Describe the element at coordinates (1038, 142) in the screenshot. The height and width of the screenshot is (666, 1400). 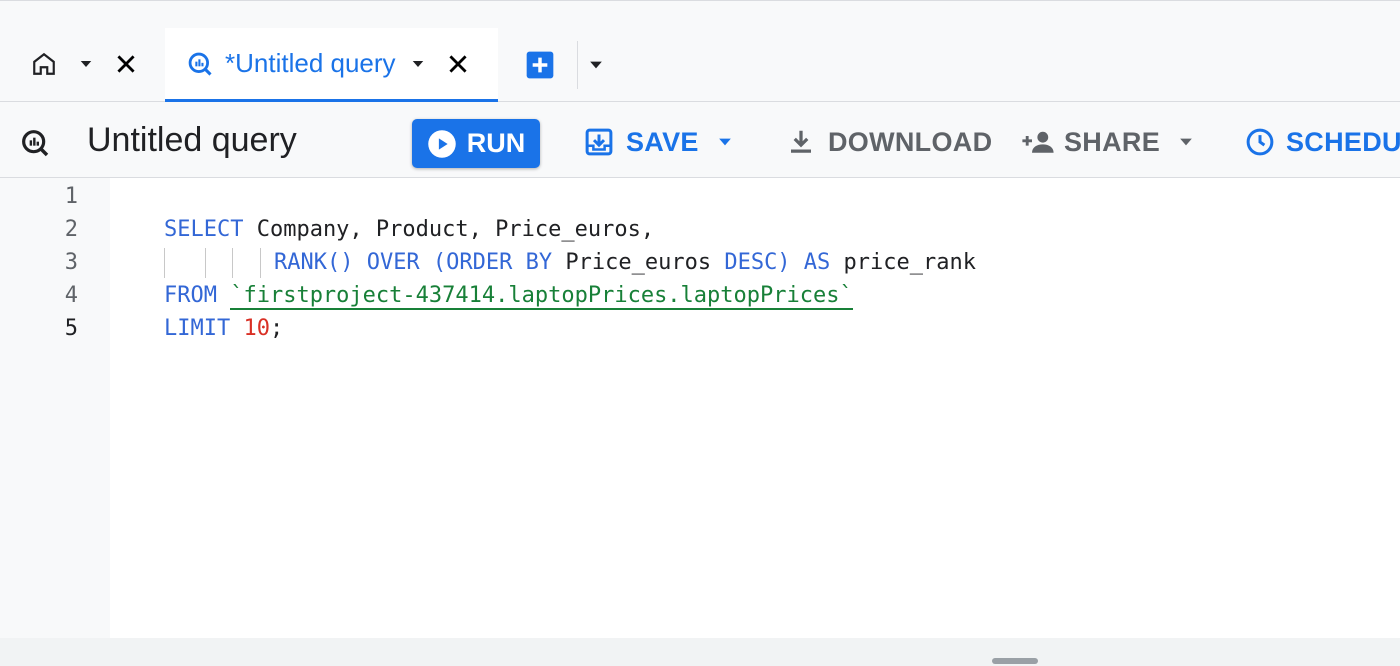
I see `person-add-icon` at that location.